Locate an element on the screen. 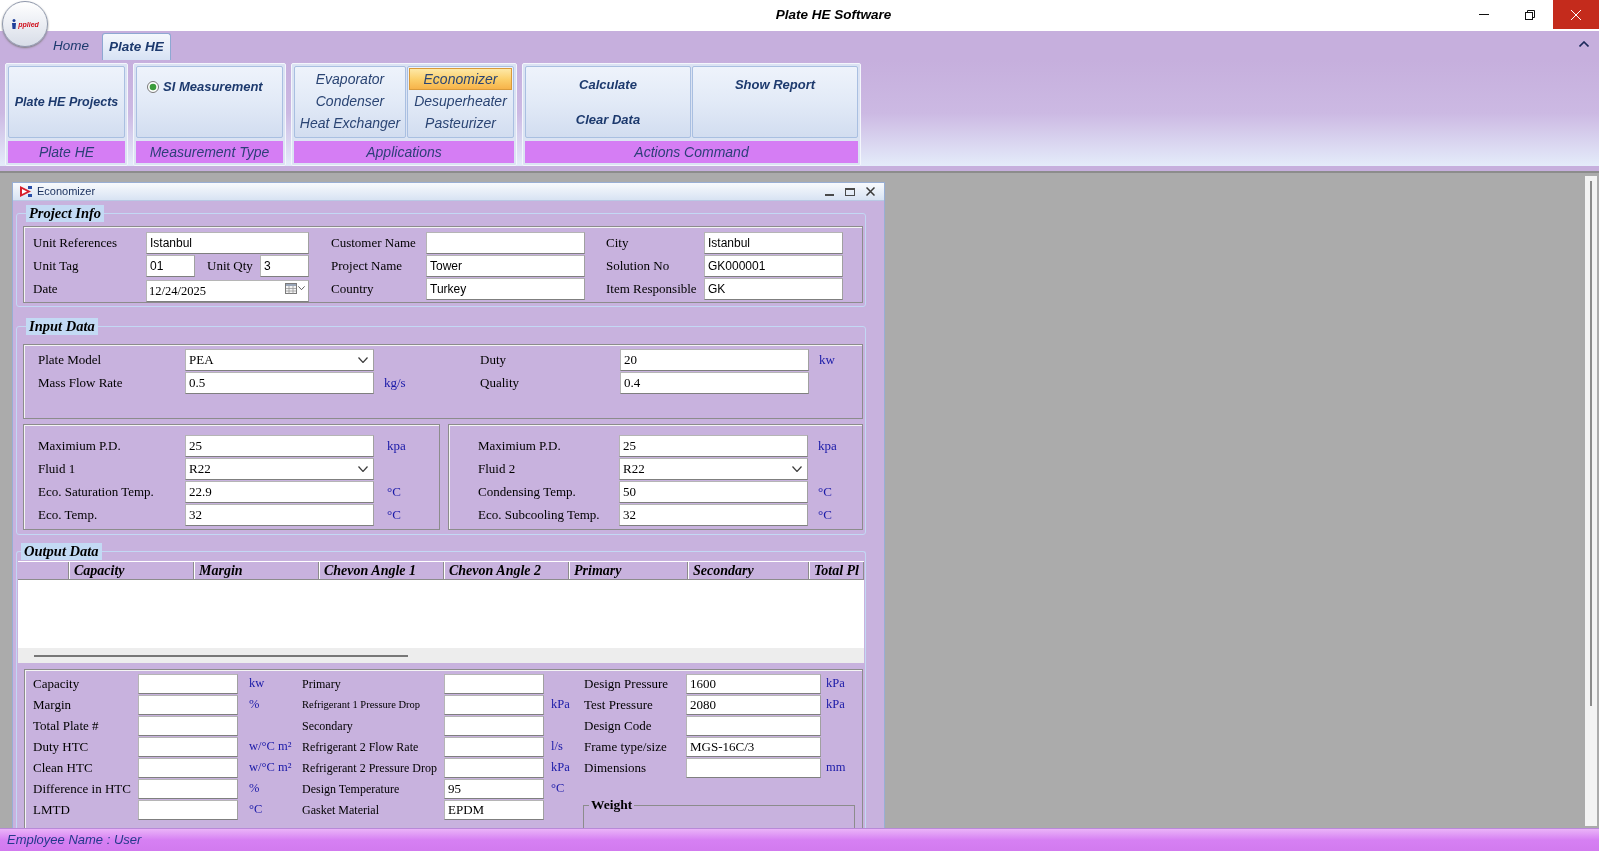 The width and height of the screenshot is (1599, 851). radio-icon is located at coordinates (153, 86).